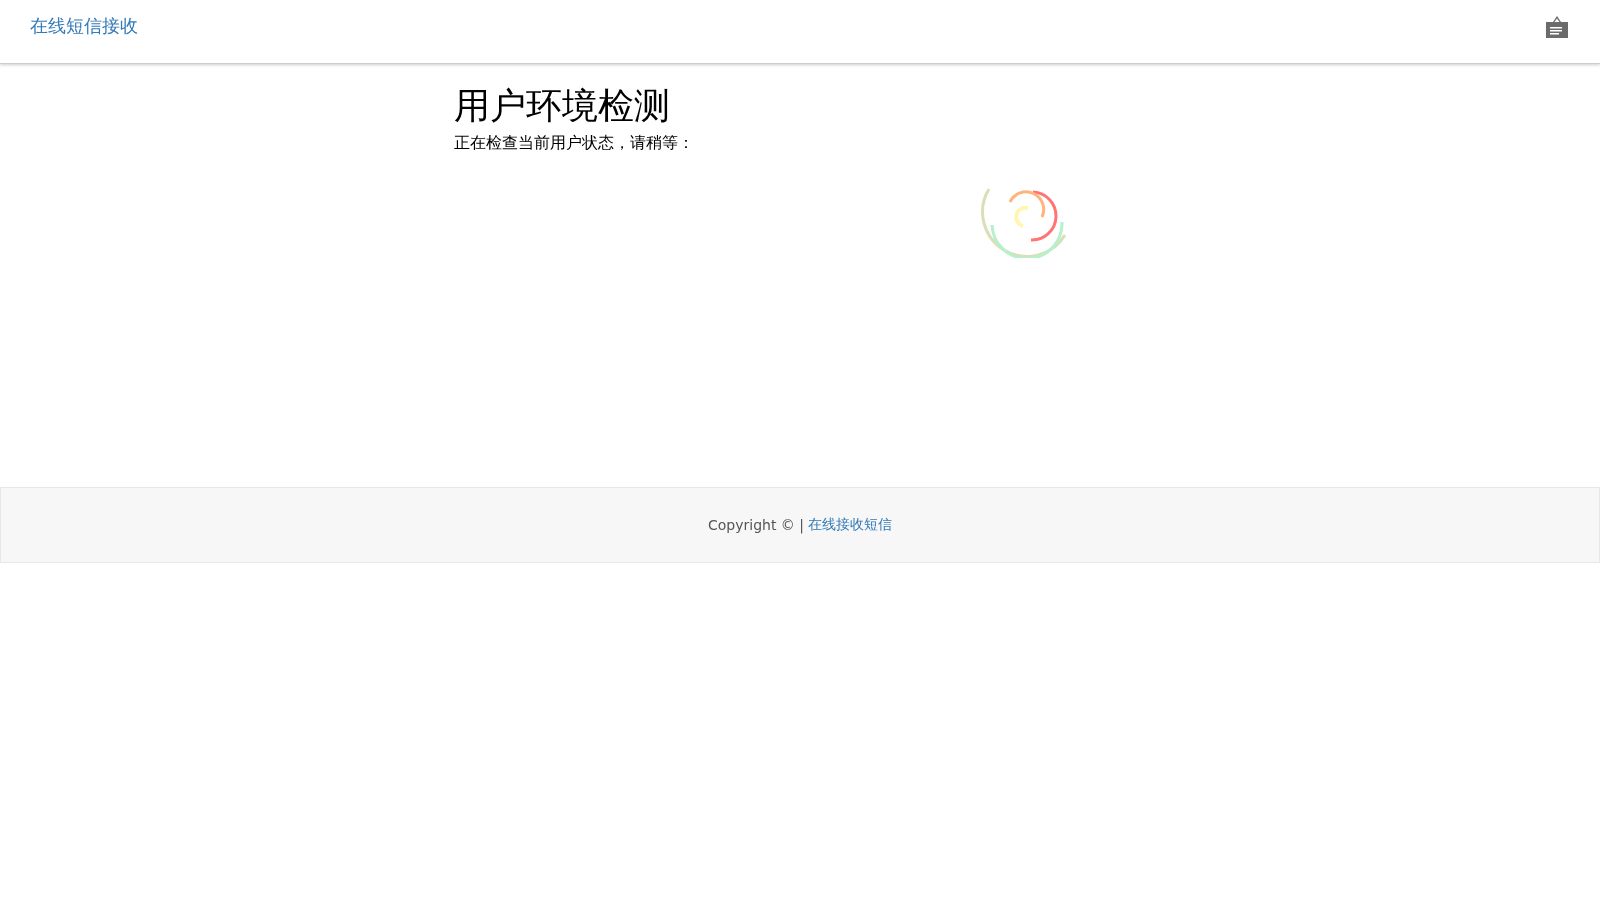 Image resolution: width=1600 pixels, height=900 pixels. I want to click on status-message: 正在检查当前用户状态，请稍等：, so click(574, 143).